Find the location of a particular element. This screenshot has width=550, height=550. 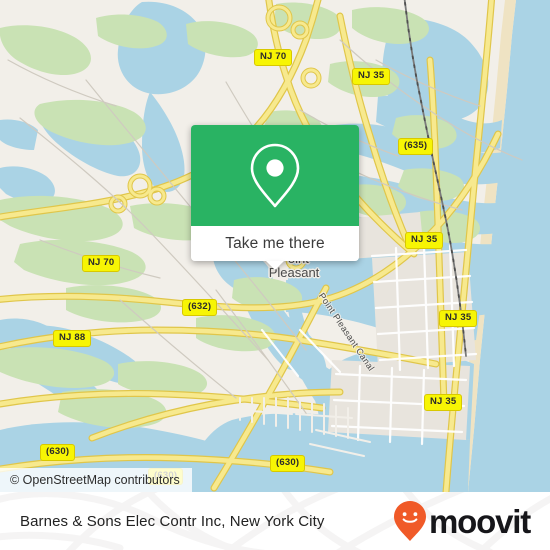

popup-header is located at coordinates (275, 175).